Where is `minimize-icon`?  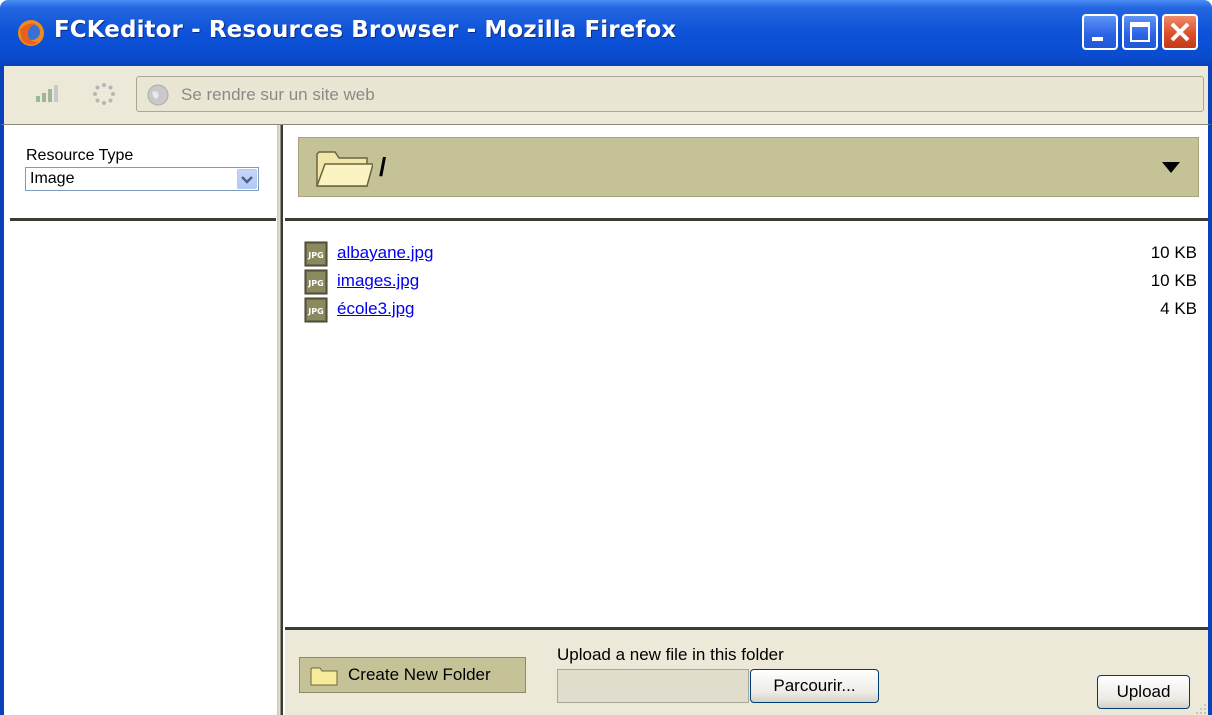 minimize-icon is located at coordinates (1097, 39).